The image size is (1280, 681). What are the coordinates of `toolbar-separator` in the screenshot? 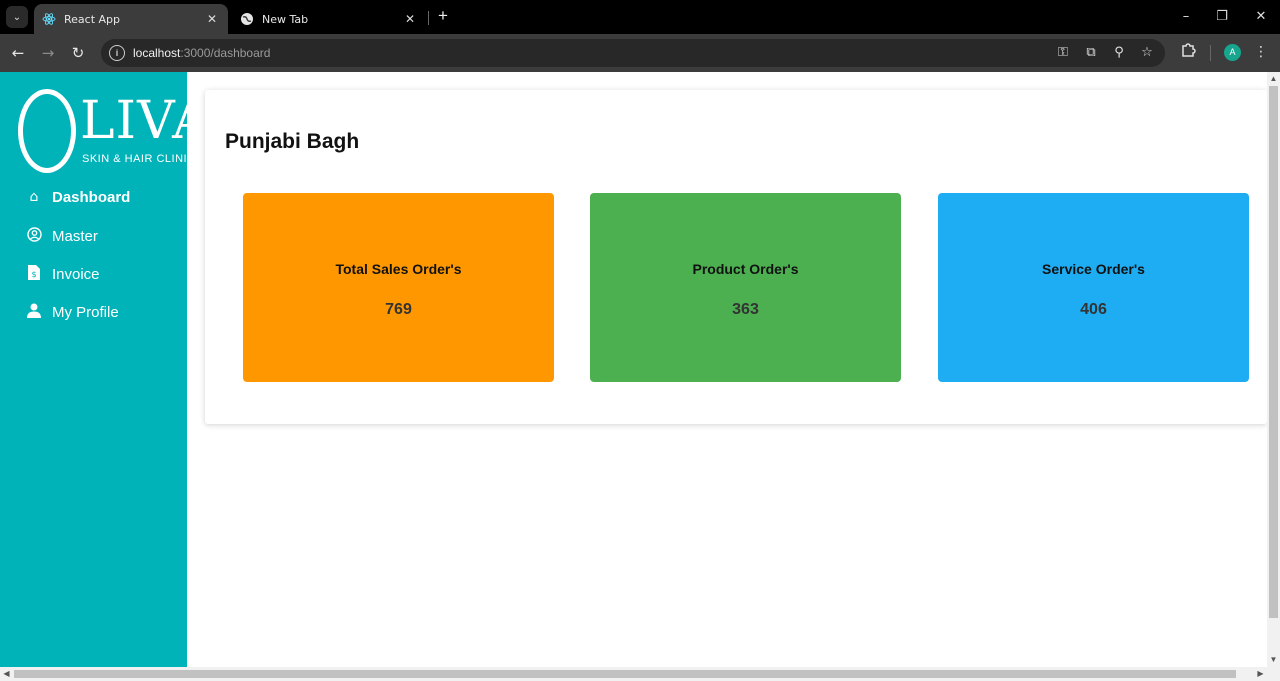 It's located at (1210, 53).